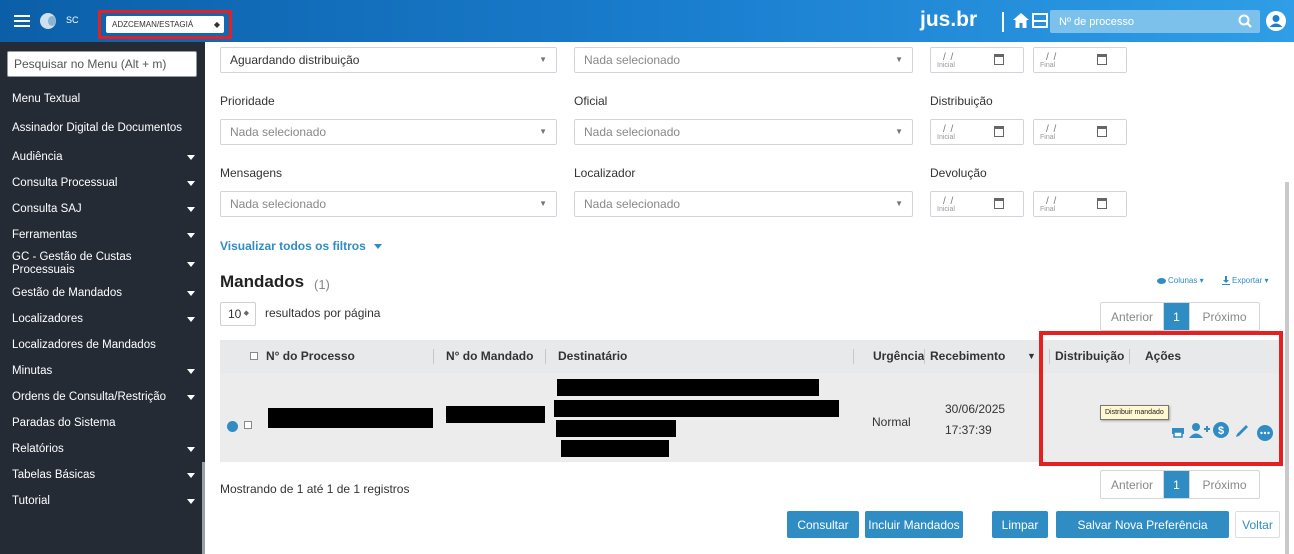 The width and height of the screenshot is (1294, 554). What do you see at coordinates (248, 425) in the screenshot?
I see `row-checkbox` at bounding box center [248, 425].